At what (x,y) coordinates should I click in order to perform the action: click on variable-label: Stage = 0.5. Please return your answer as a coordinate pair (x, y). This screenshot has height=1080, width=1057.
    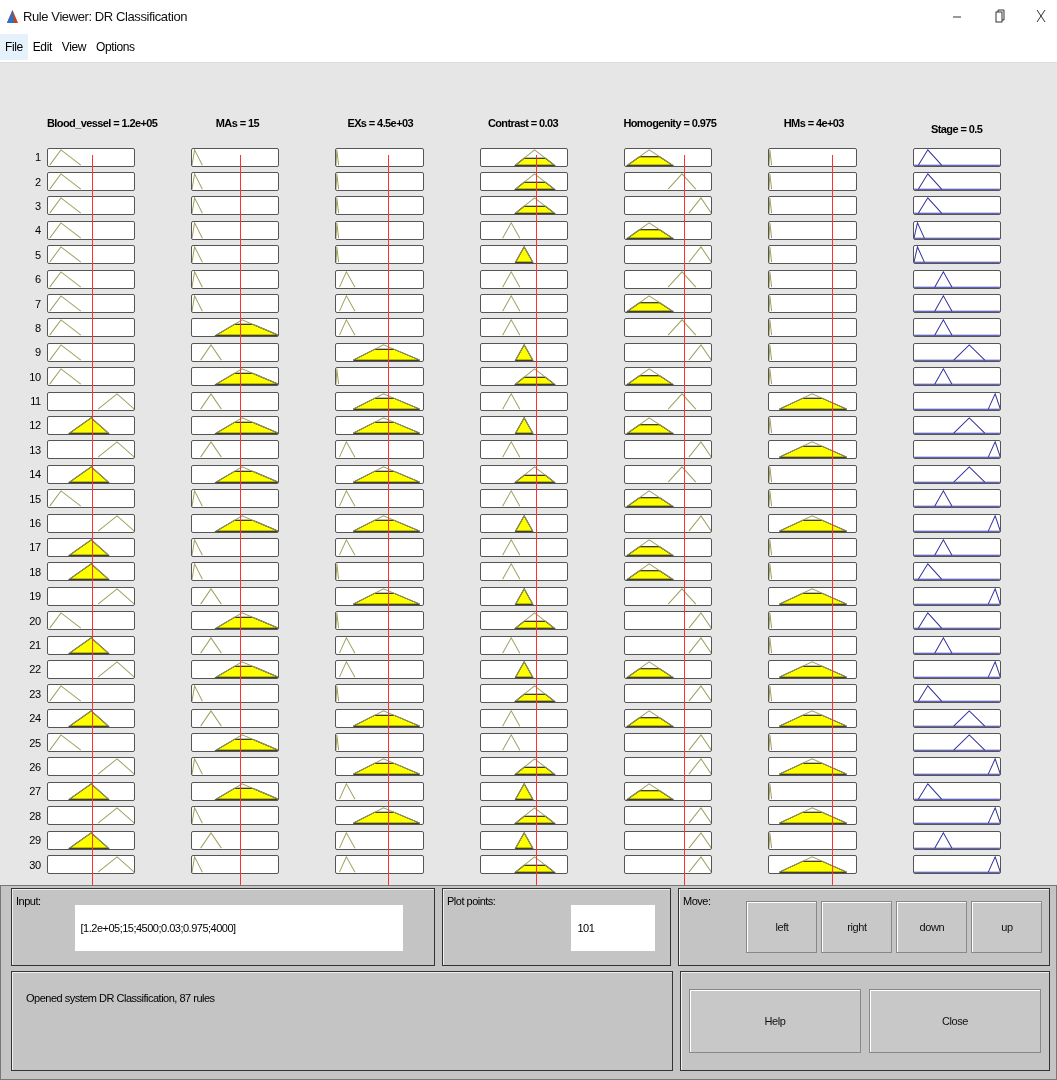
    Looking at the image, I should click on (957, 129).